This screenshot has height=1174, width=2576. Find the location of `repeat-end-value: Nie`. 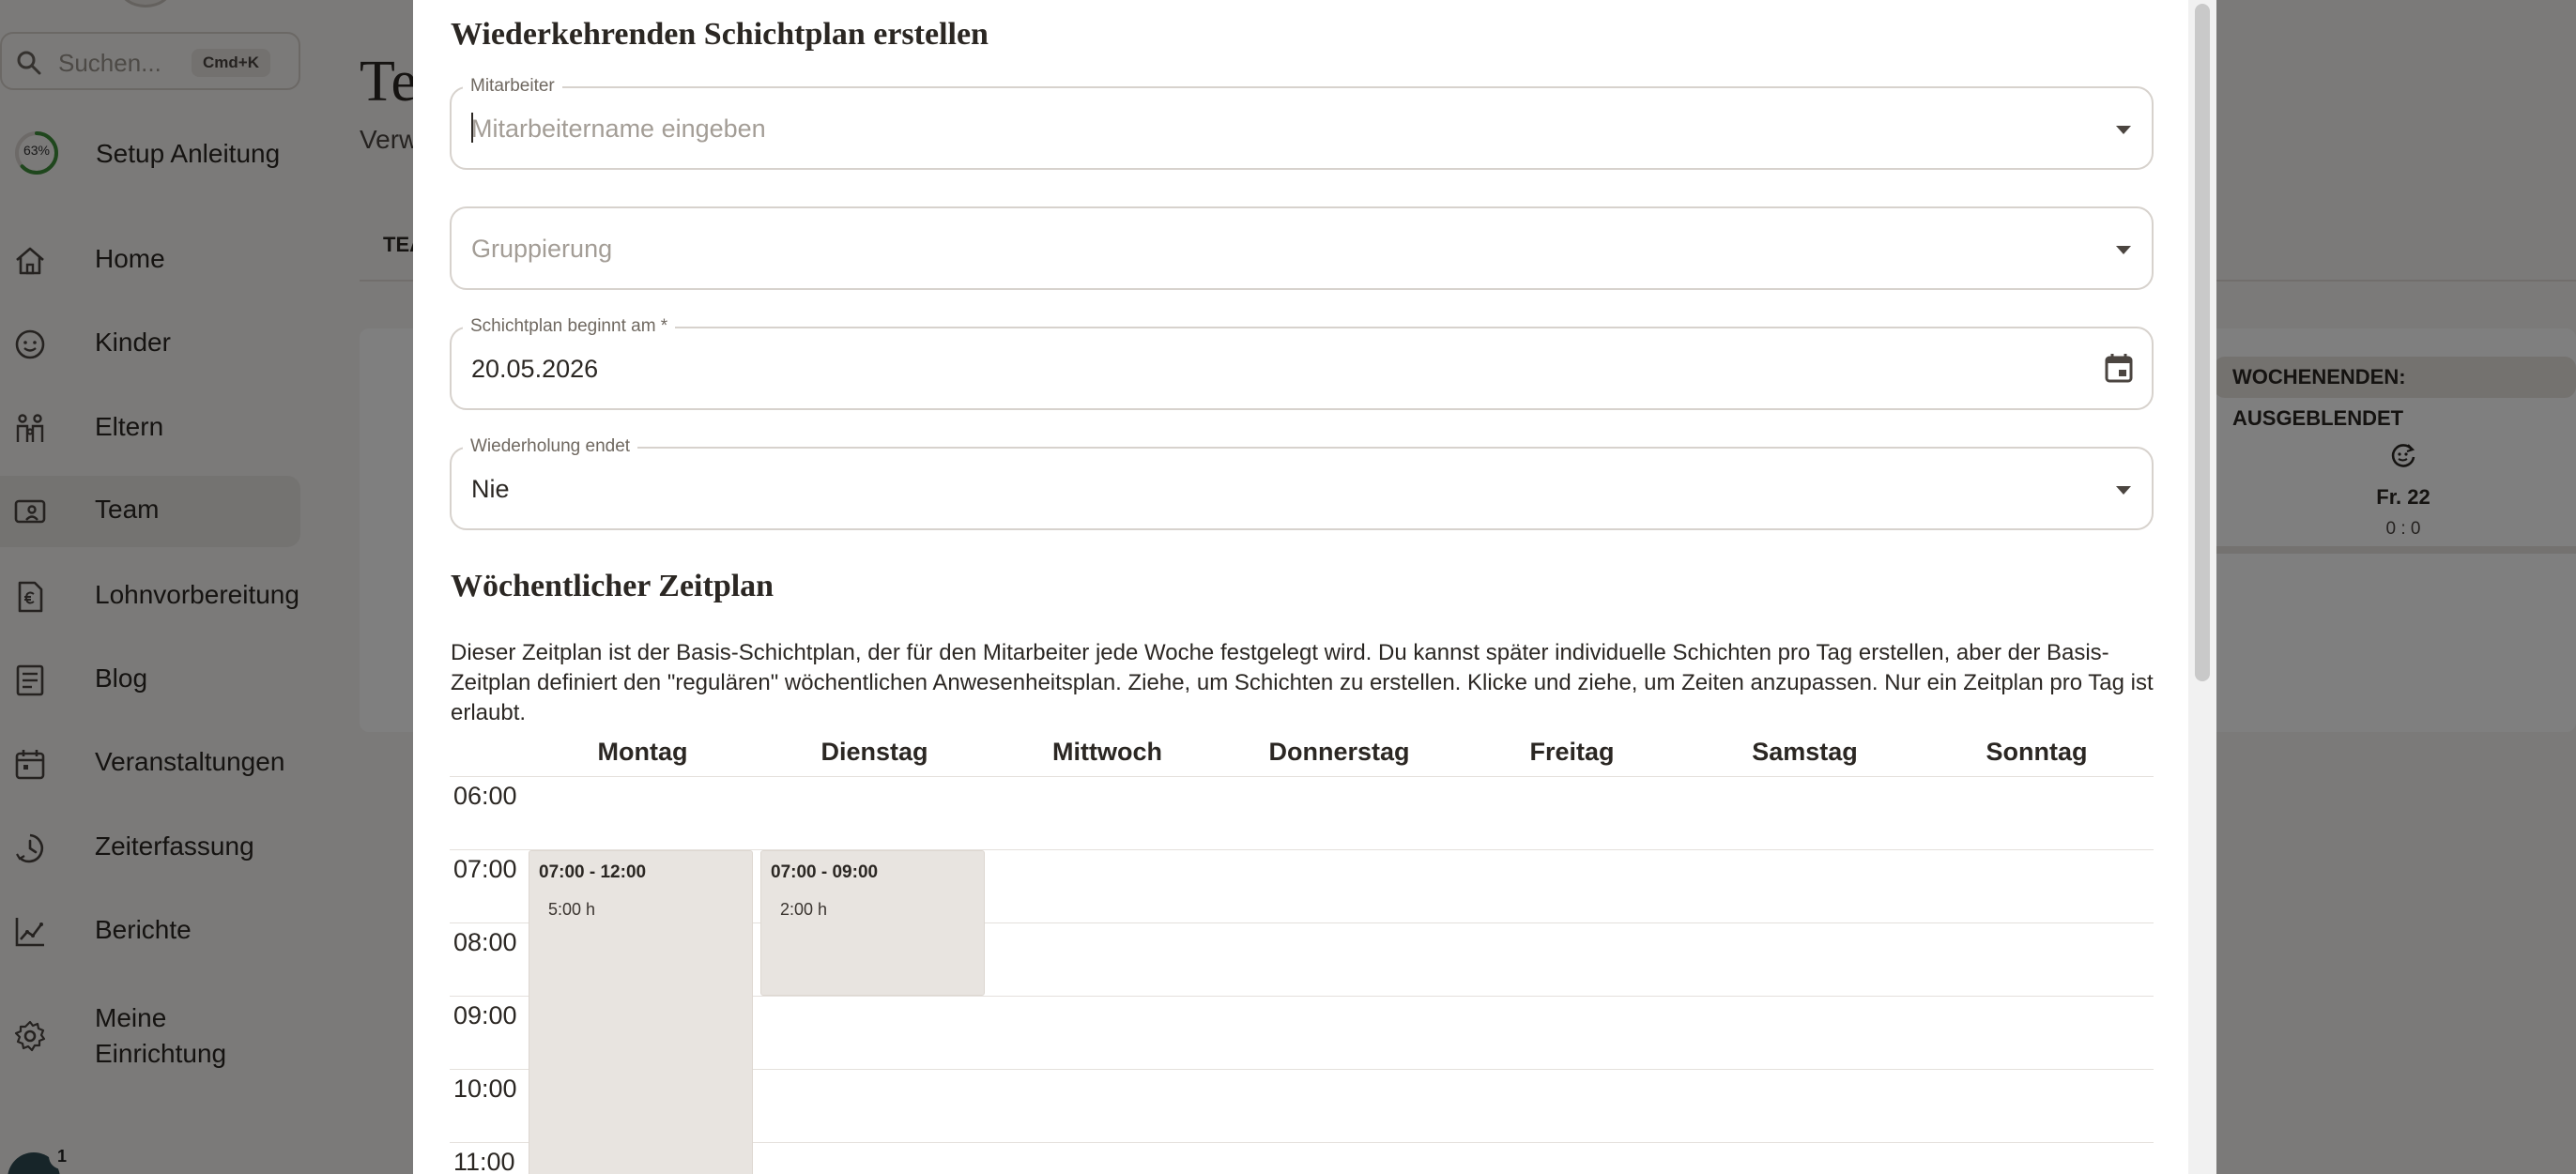

repeat-end-value: Nie is located at coordinates (491, 489).